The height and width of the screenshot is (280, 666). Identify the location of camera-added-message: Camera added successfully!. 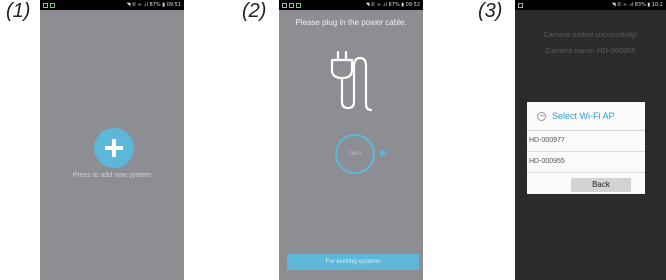
(590, 34).